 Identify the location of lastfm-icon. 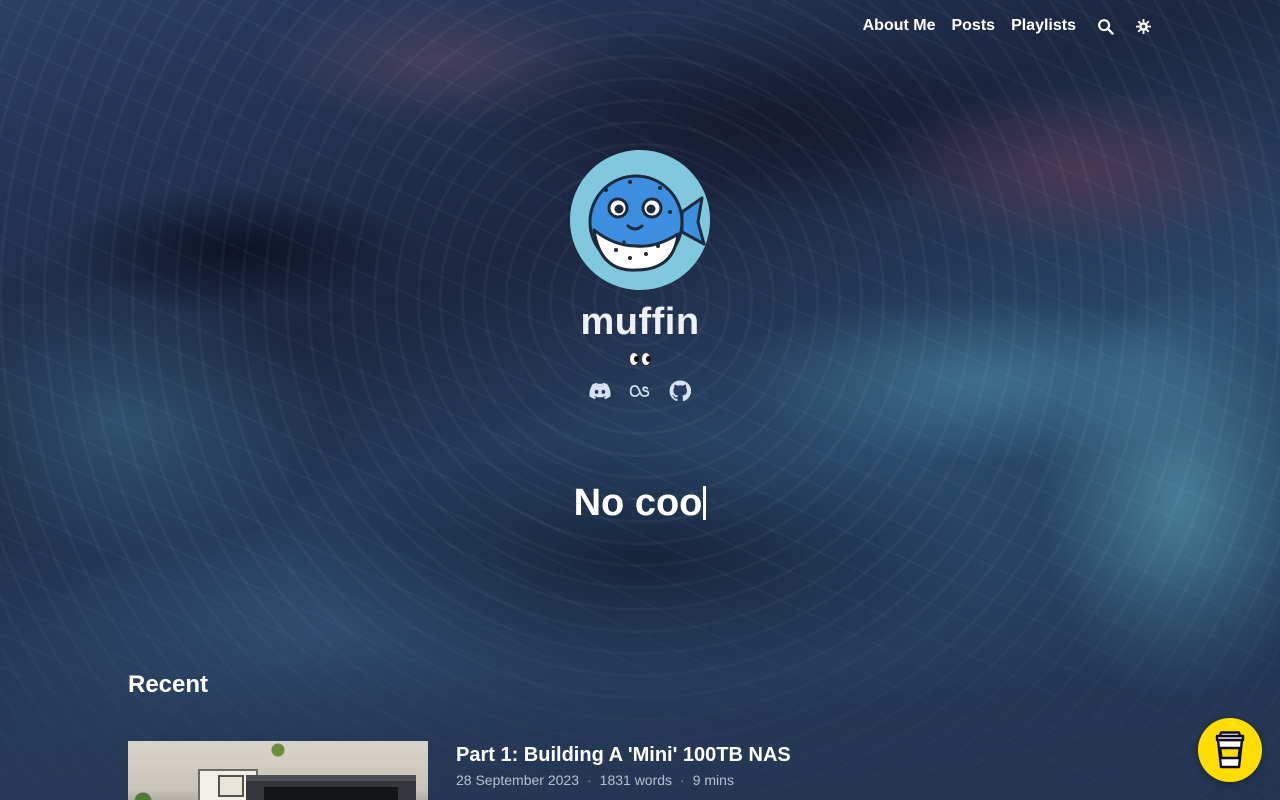
(640, 391).